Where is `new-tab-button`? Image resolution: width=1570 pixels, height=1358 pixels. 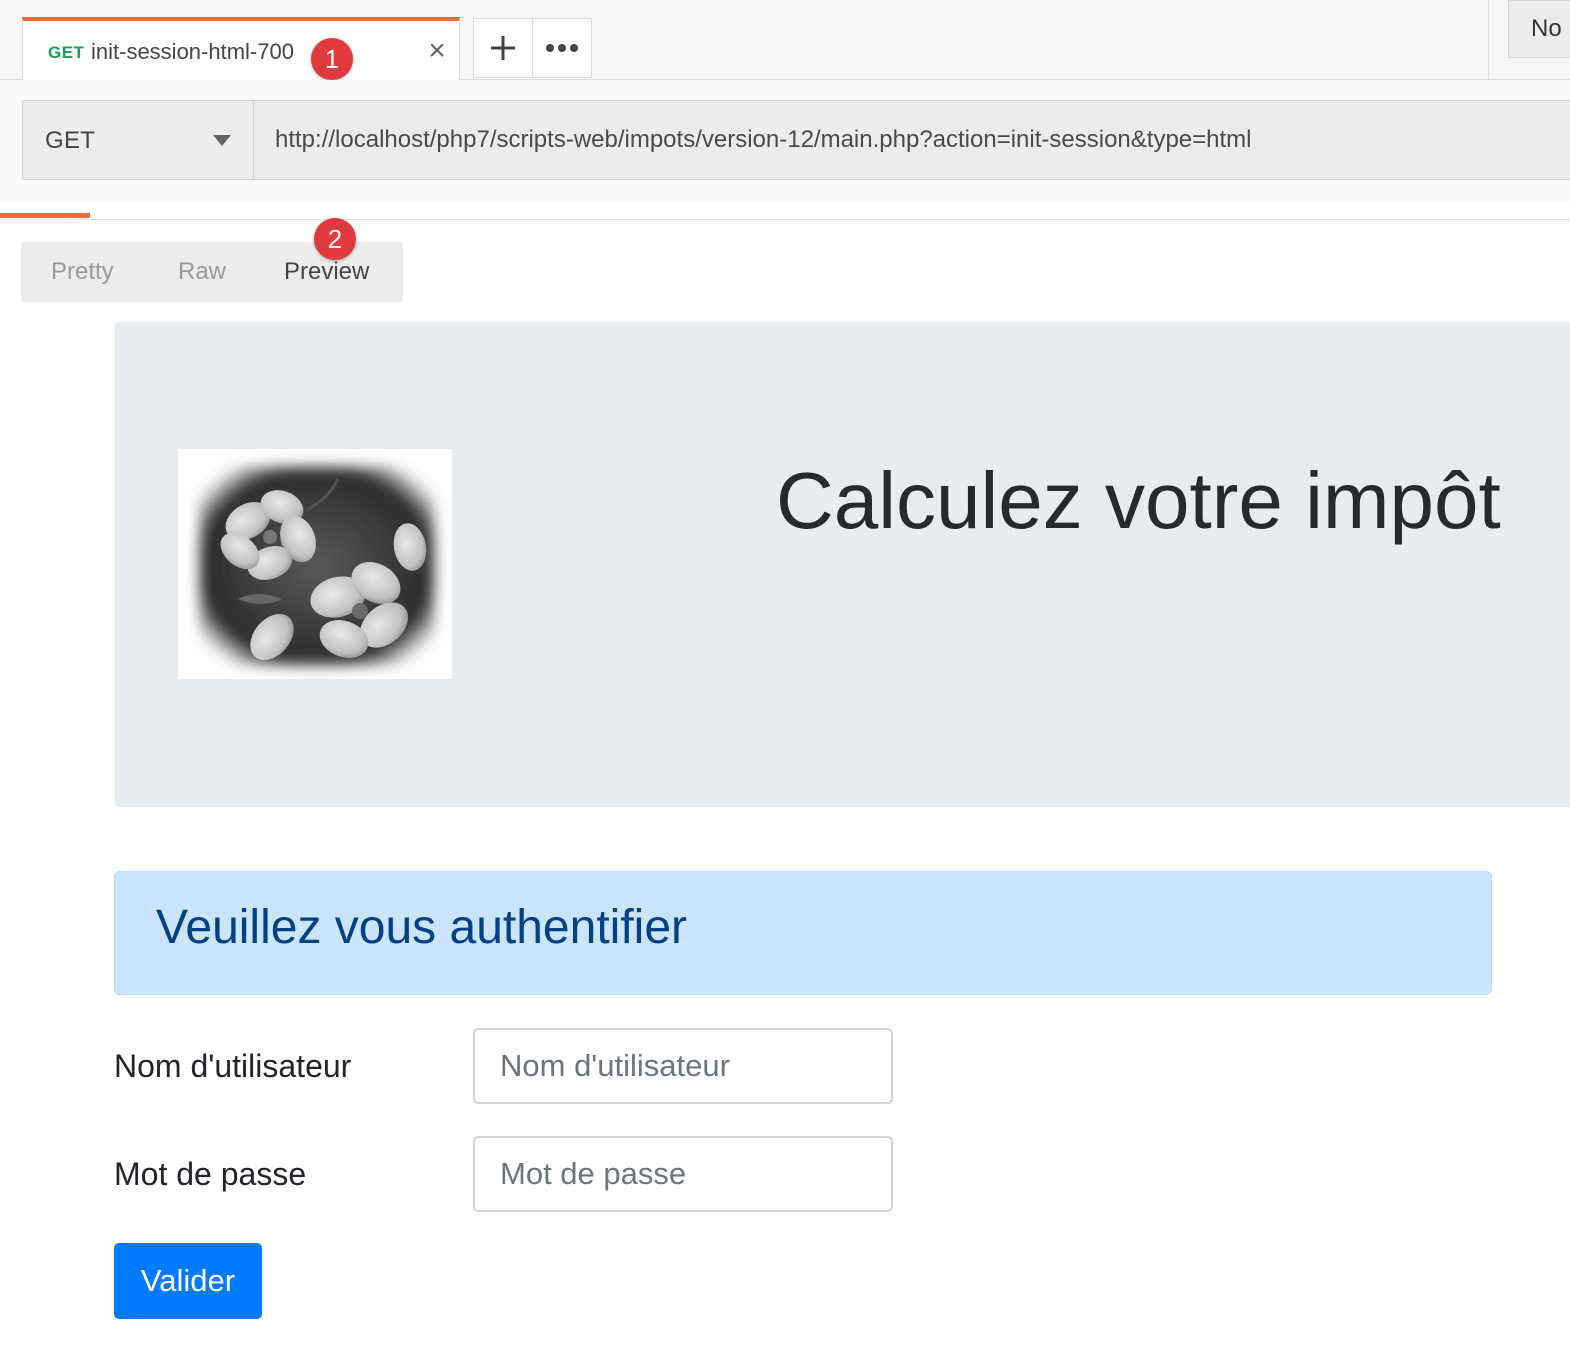 new-tab-button is located at coordinates (503, 48).